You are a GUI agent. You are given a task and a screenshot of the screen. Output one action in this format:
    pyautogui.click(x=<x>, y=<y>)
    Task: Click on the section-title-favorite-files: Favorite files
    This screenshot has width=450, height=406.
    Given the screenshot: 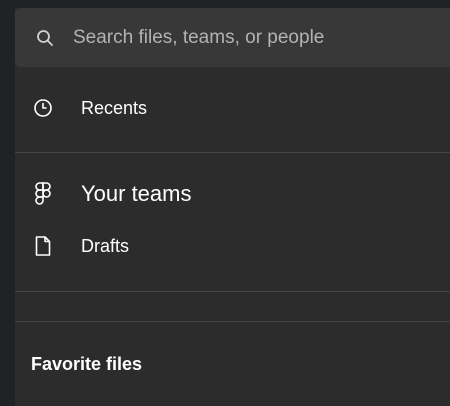 What is the action you would take?
    pyautogui.click(x=87, y=364)
    